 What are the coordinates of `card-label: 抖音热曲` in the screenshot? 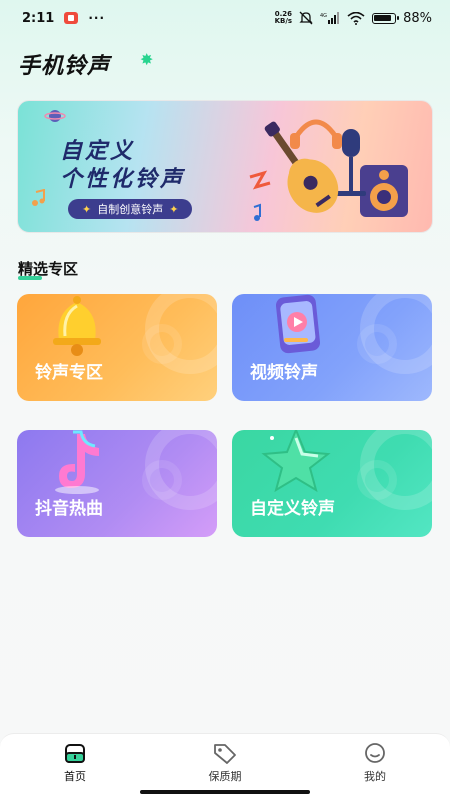 It's located at (69, 509).